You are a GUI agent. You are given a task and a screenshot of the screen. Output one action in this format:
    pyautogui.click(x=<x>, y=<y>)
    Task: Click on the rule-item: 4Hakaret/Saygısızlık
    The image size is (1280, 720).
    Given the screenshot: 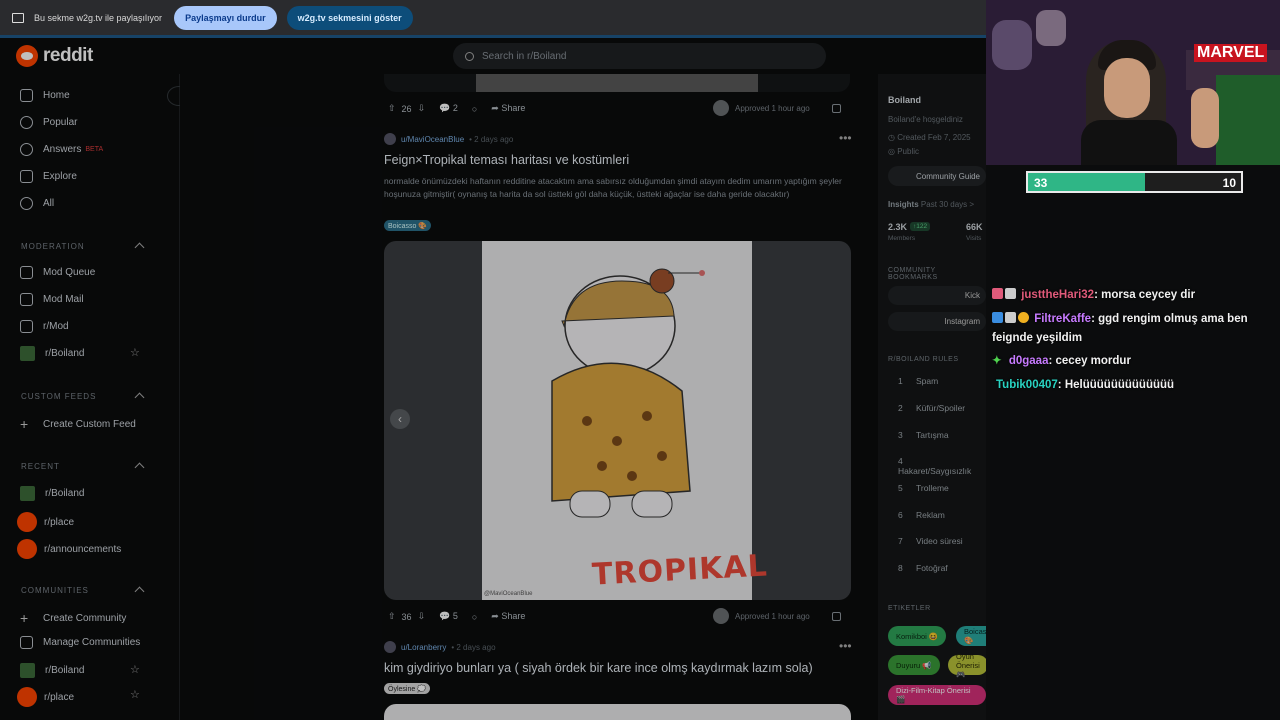 What is the action you would take?
    pyautogui.click(x=942, y=466)
    